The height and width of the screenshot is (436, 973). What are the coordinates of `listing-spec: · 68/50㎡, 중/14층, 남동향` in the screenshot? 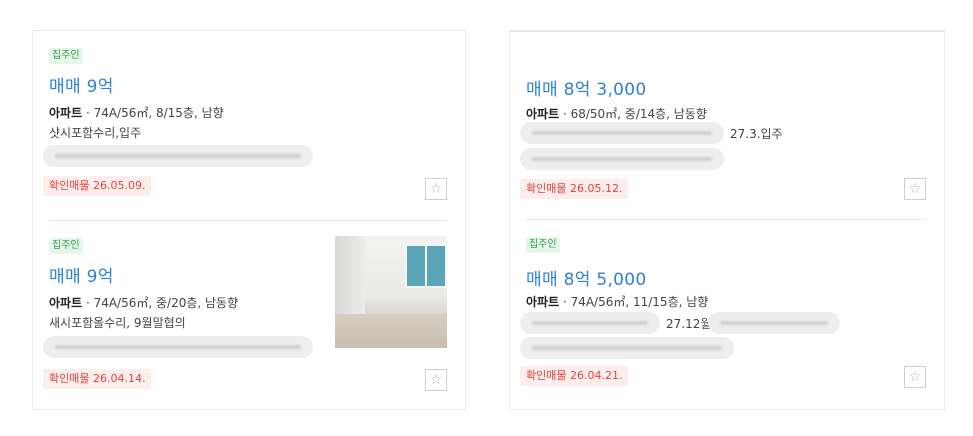 It's located at (633, 114).